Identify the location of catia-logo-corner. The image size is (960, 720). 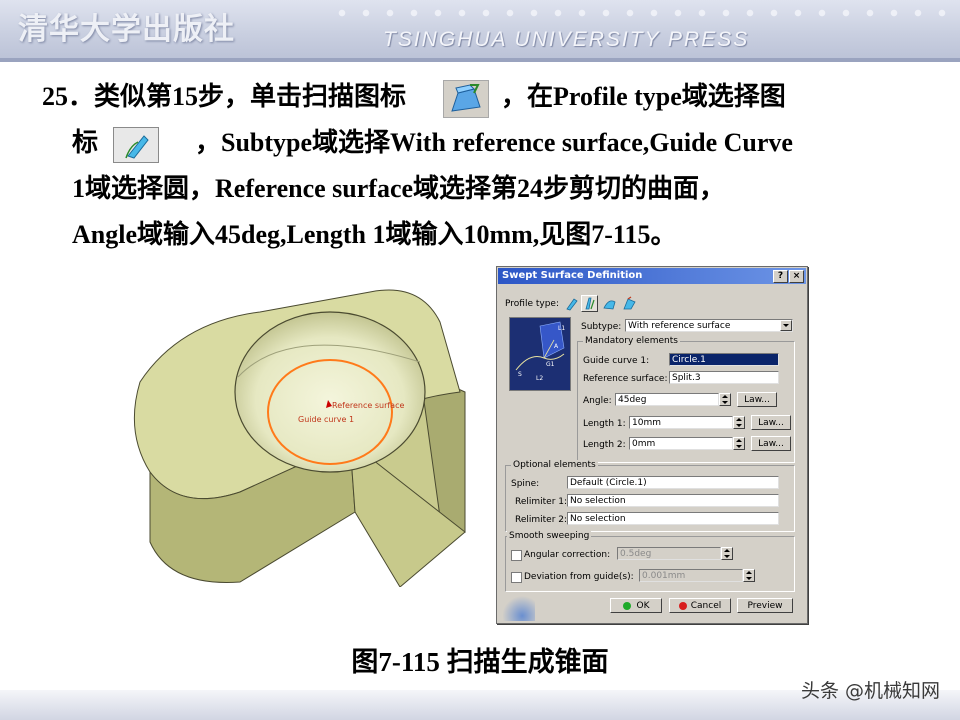
(519, 608).